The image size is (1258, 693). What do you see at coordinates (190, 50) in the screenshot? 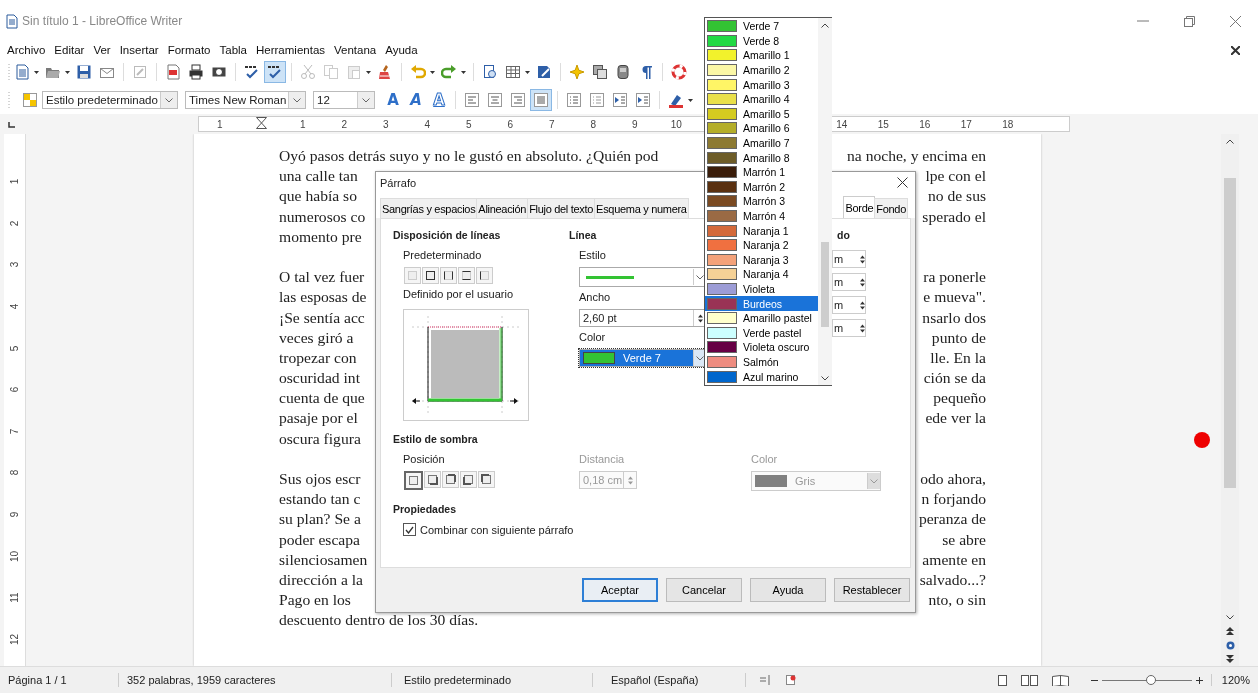
I see `menu-item: Formato` at bounding box center [190, 50].